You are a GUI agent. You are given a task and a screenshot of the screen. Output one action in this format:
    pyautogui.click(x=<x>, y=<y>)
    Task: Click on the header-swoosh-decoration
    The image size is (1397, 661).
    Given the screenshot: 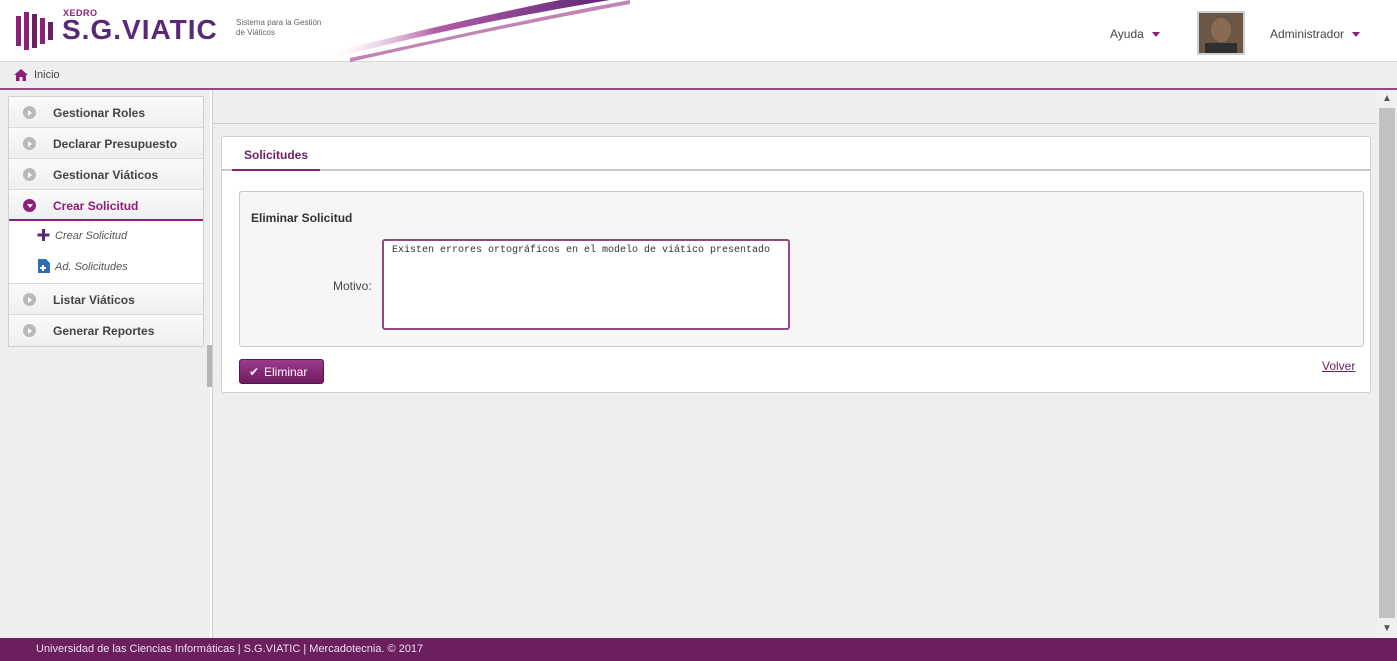 What is the action you would take?
    pyautogui.click(x=475, y=31)
    